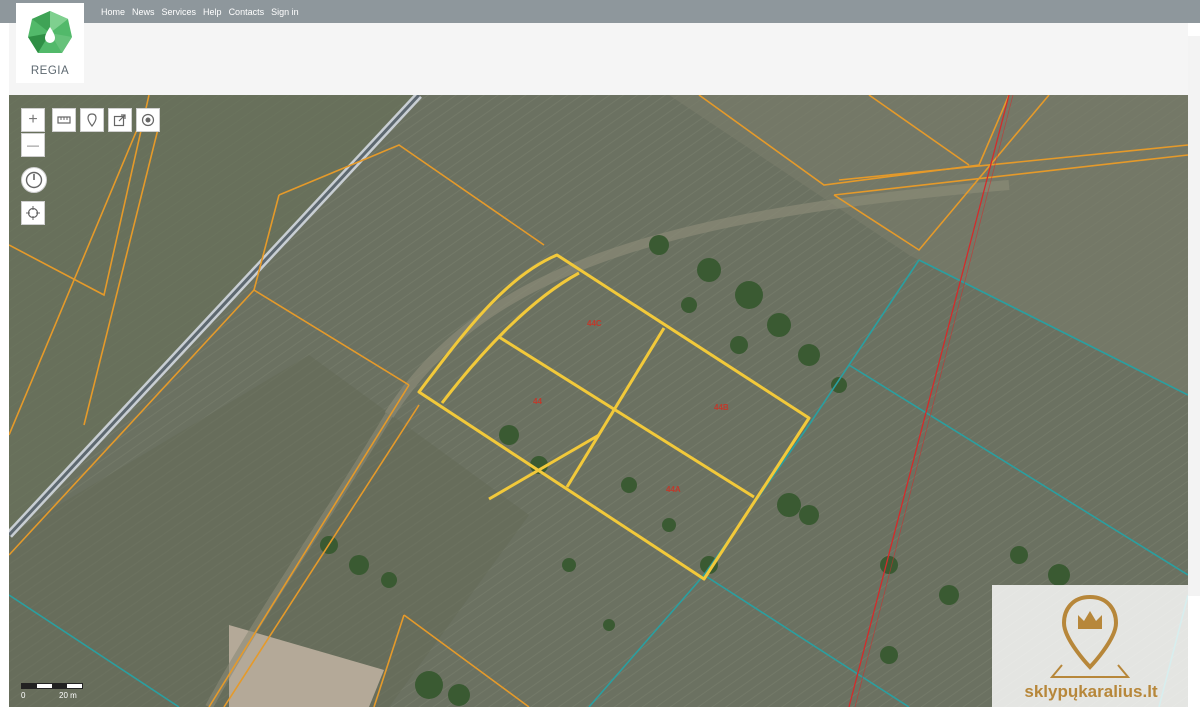  I want to click on header, so click(598, 59).